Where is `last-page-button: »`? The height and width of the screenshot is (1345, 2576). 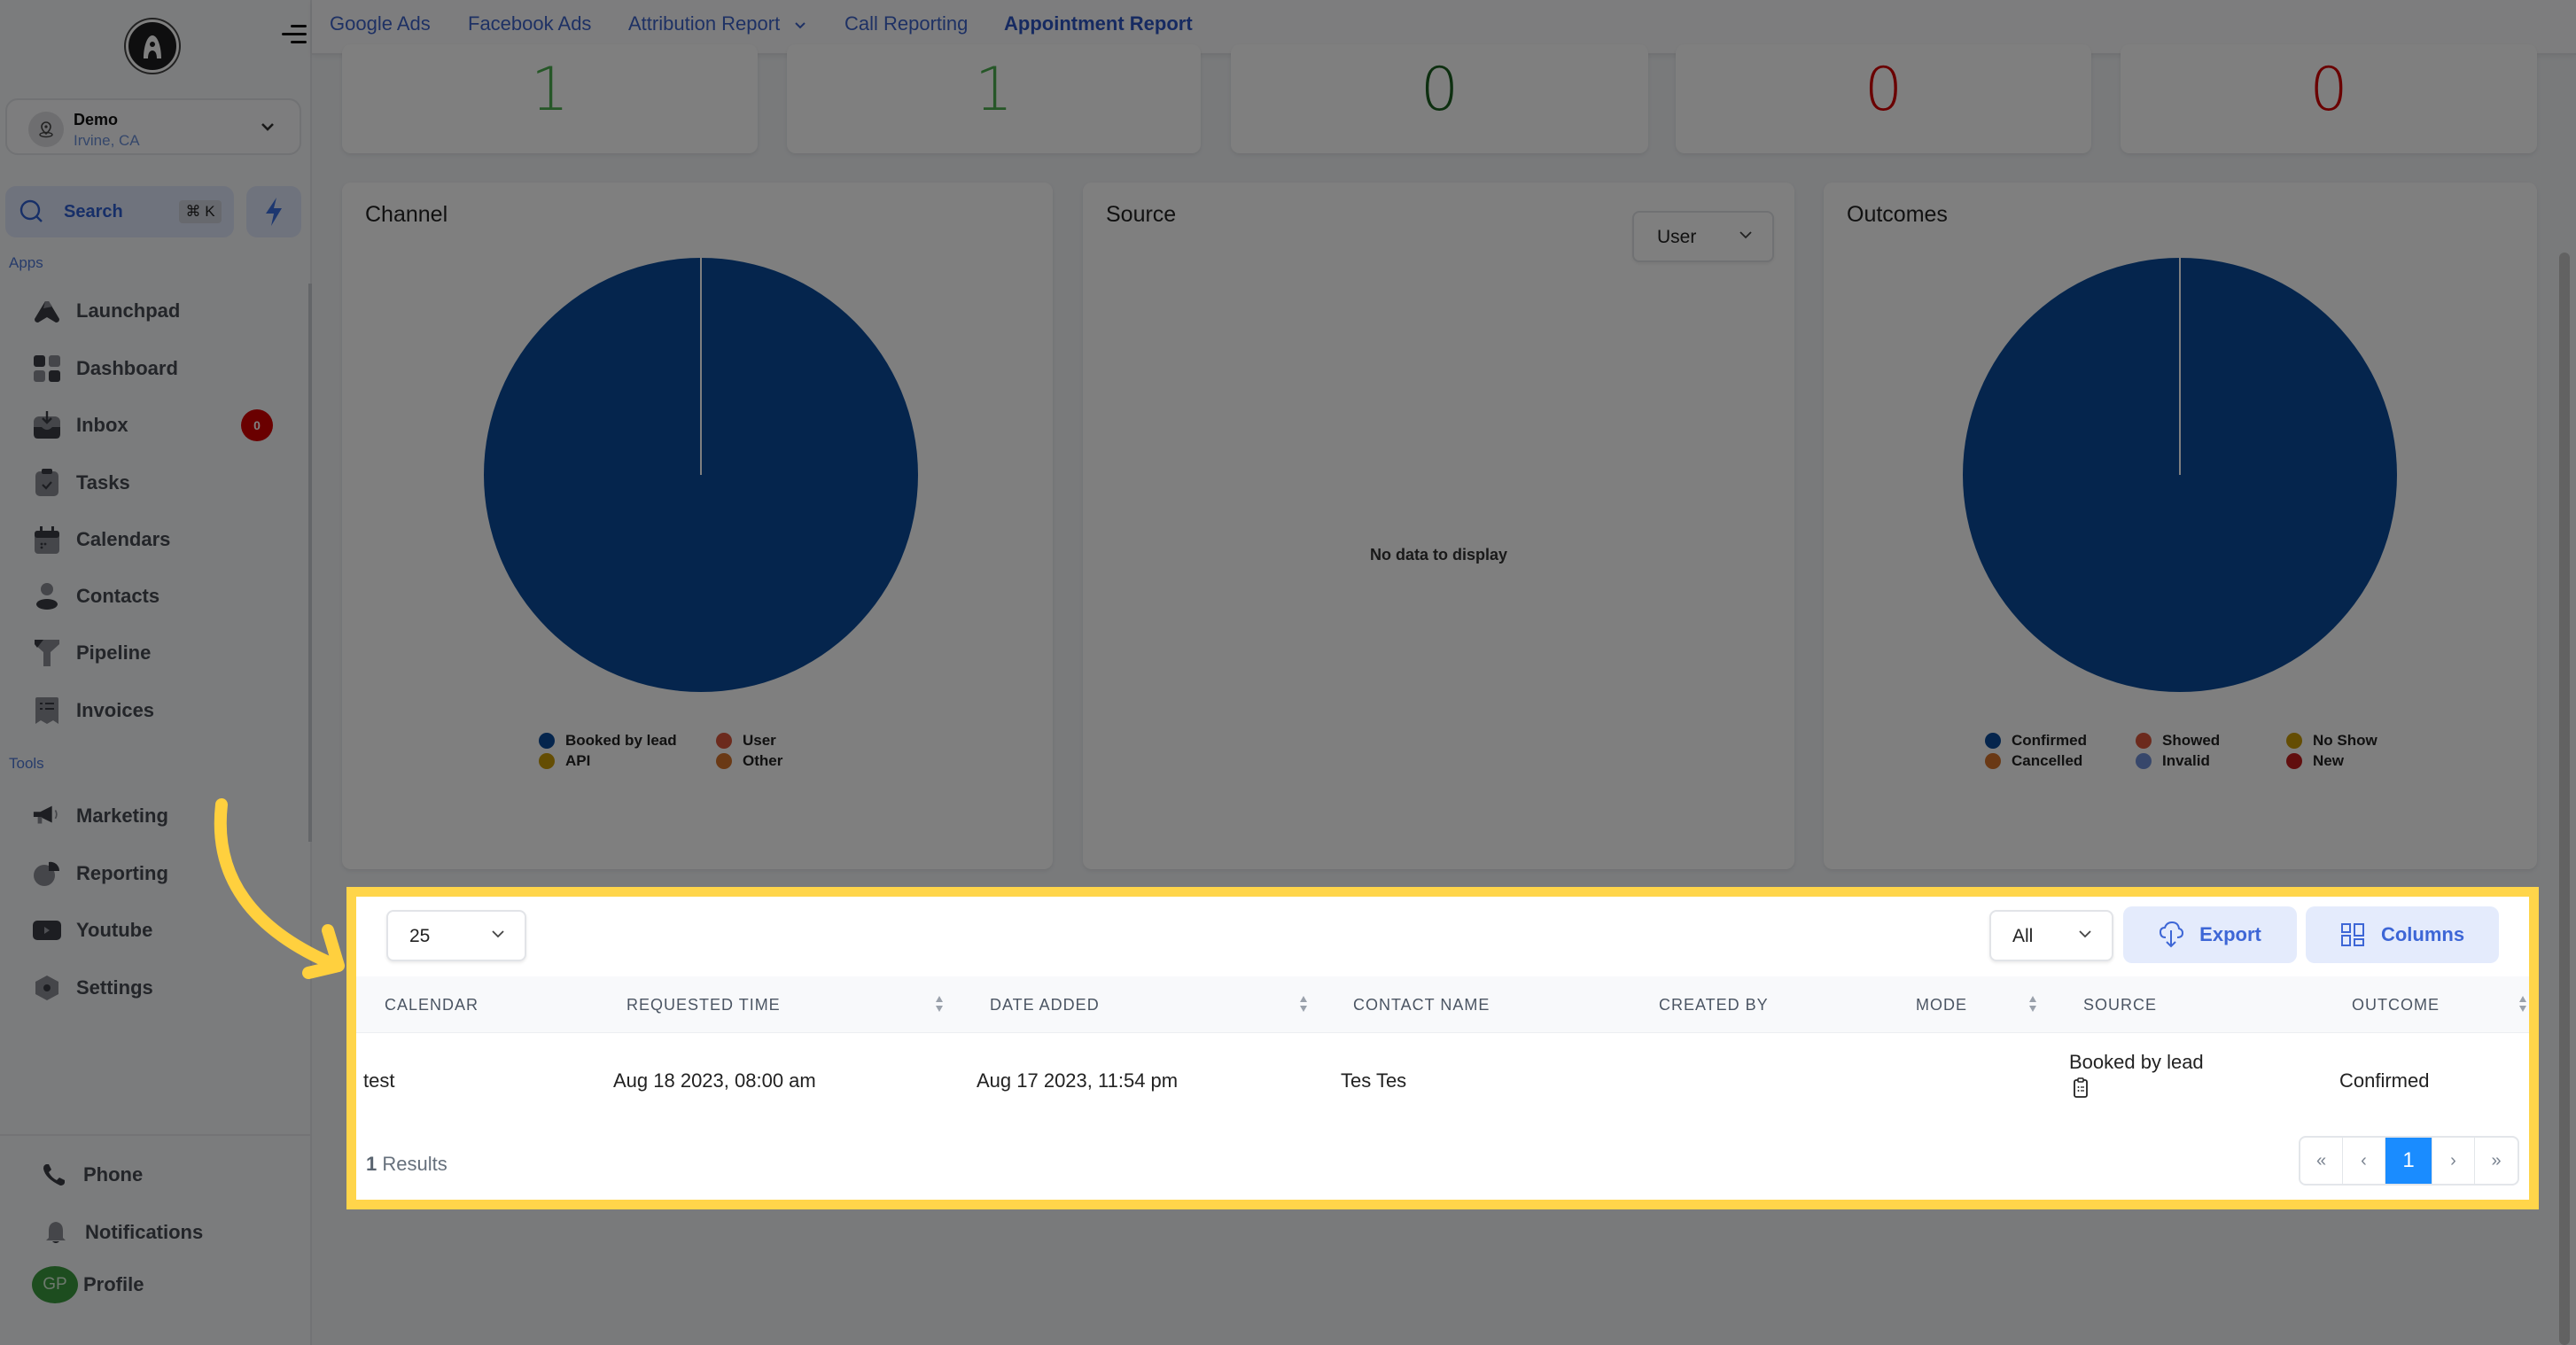
last-page-button: » is located at coordinates (2496, 1161).